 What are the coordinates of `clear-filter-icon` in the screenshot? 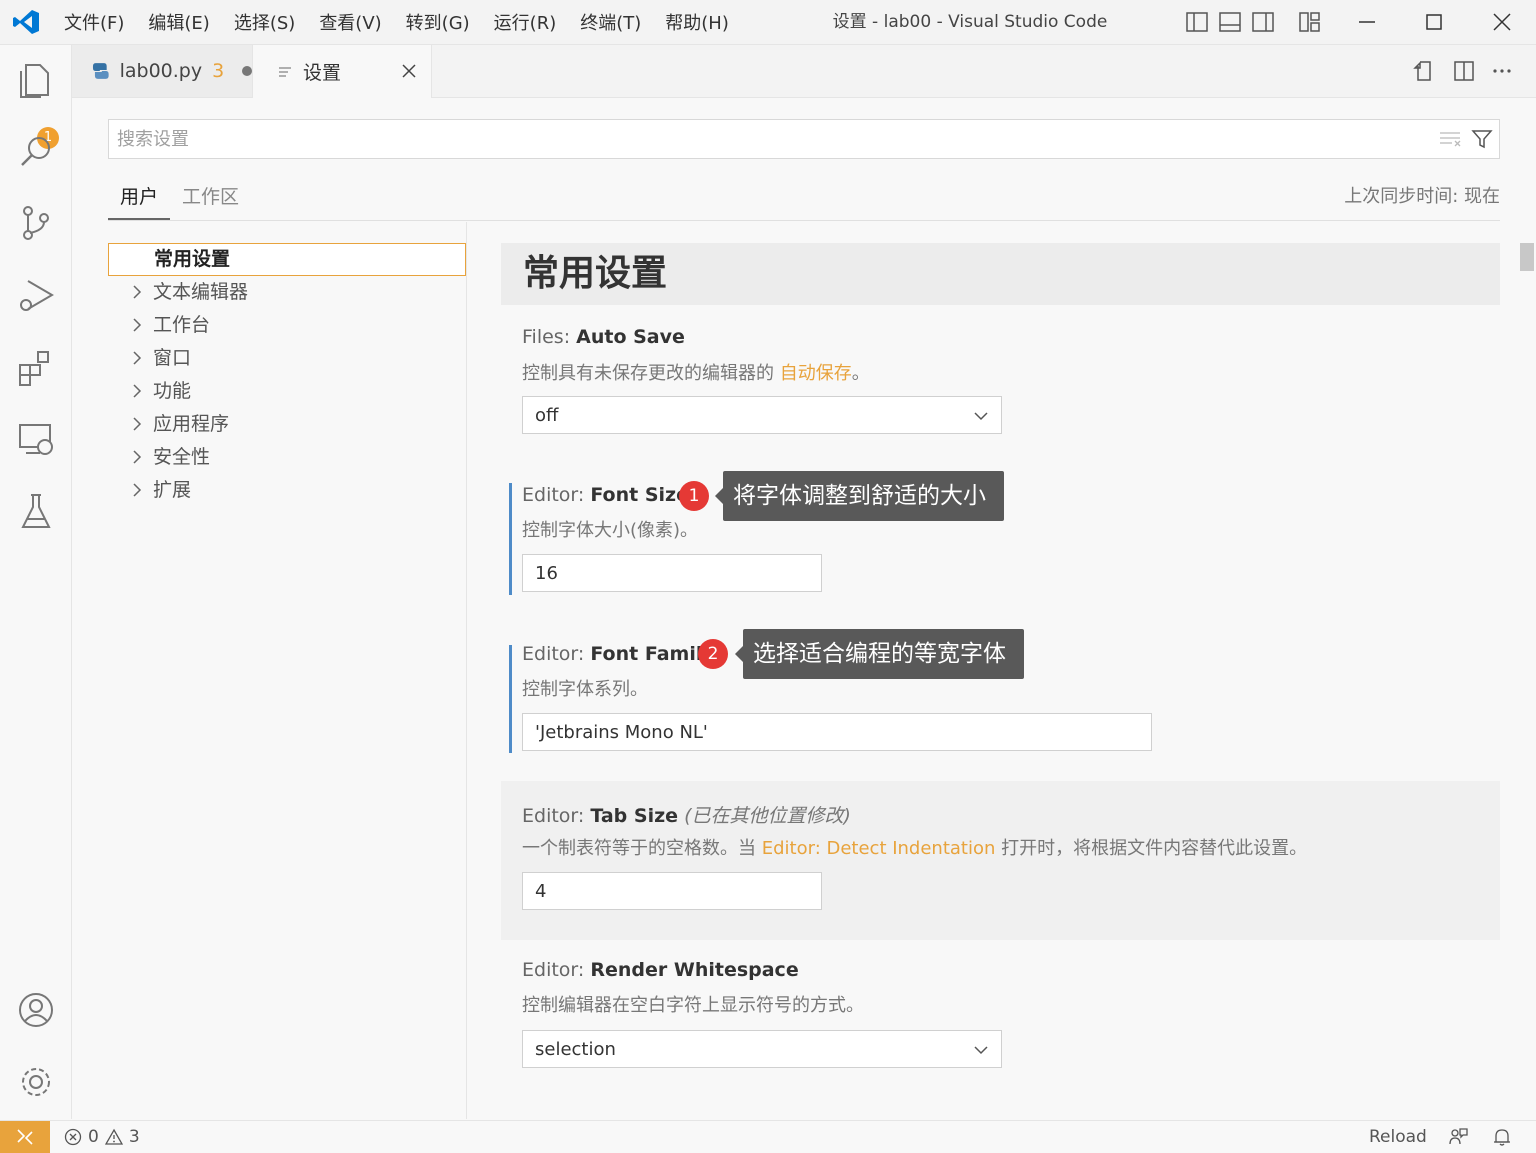 It's located at (1450, 139).